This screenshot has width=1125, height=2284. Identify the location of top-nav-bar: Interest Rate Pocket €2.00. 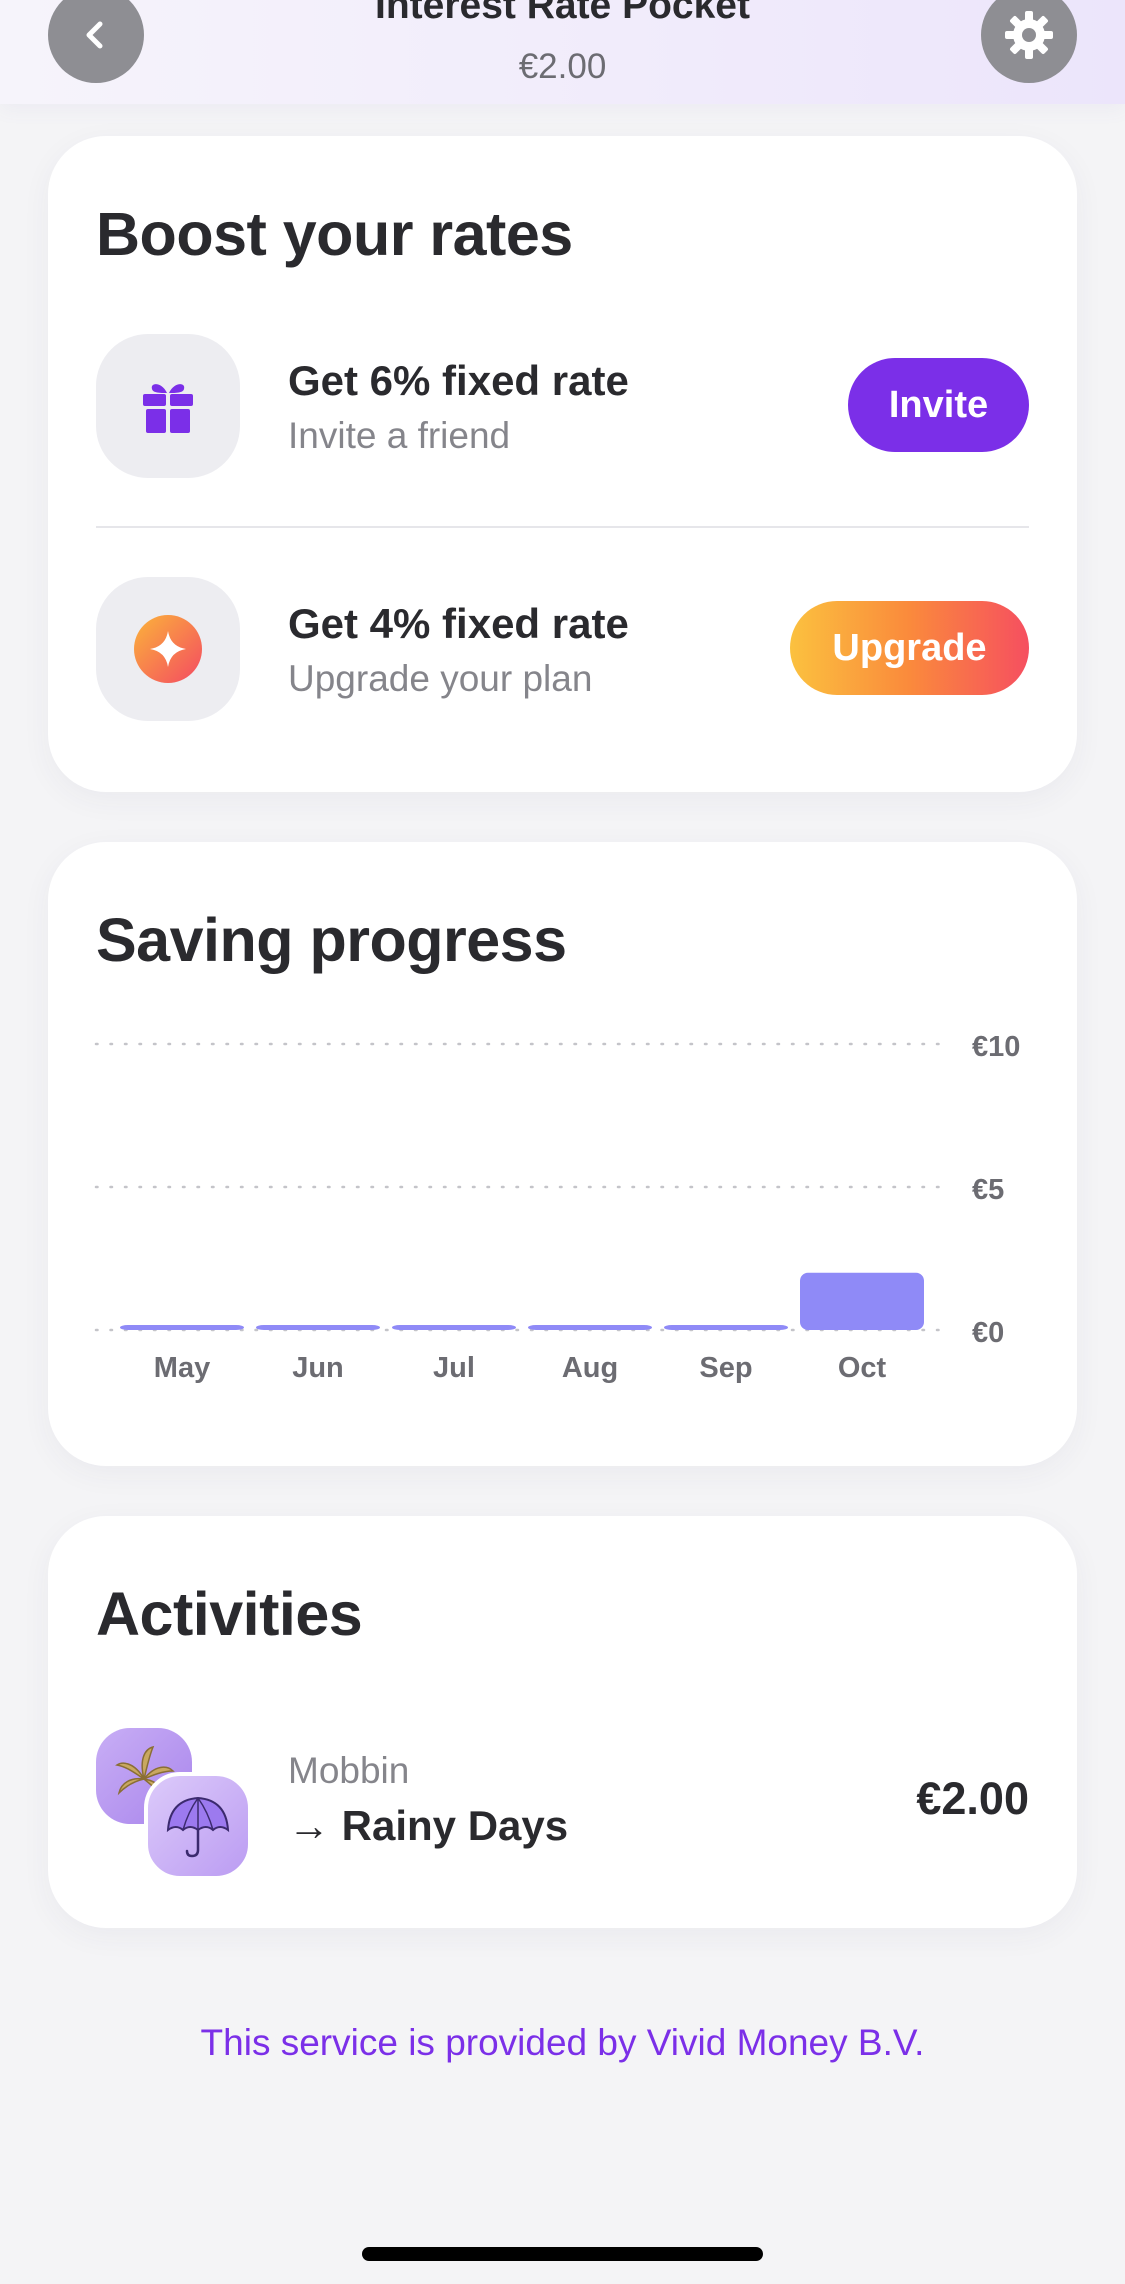
(562, 52).